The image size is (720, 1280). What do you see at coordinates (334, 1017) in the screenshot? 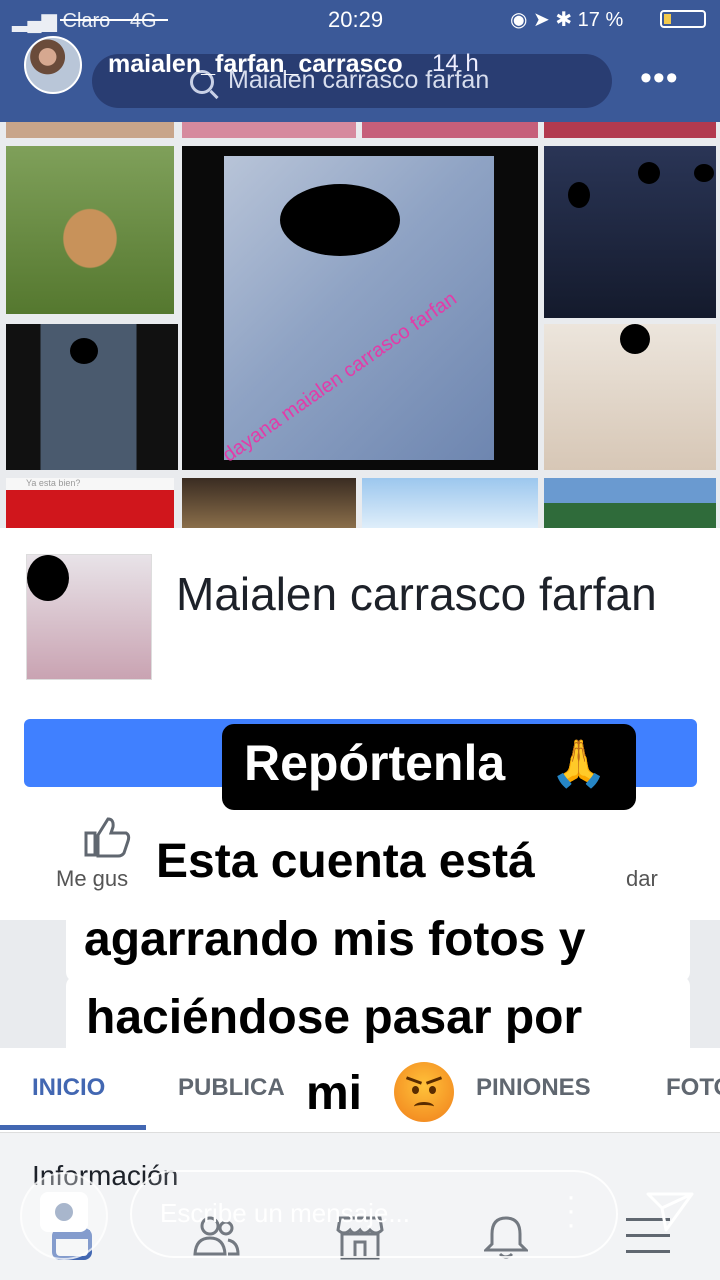
I see `sticker-line-3: haciéndose pasar por` at bounding box center [334, 1017].